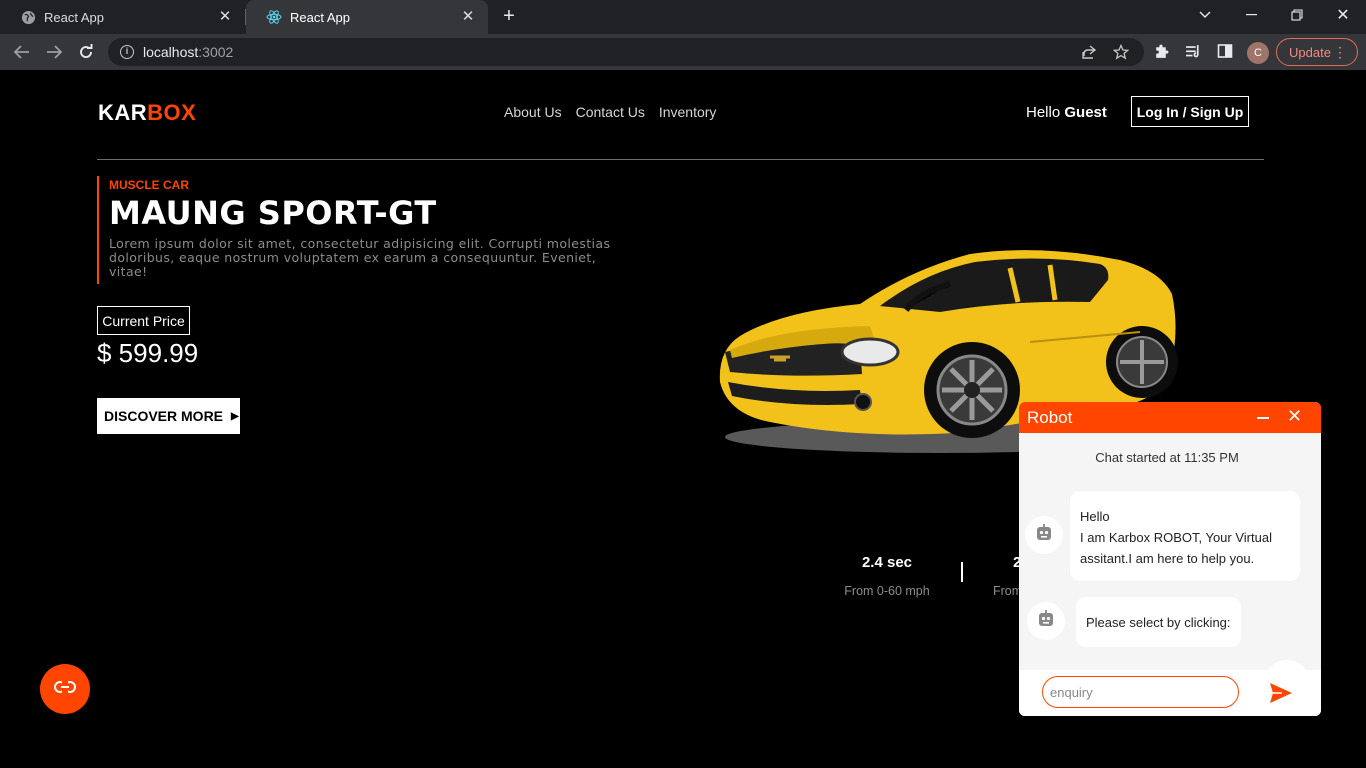  What do you see at coordinates (1089, 53) in the screenshot?
I see `share-icon` at bounding box center [1089, 53].